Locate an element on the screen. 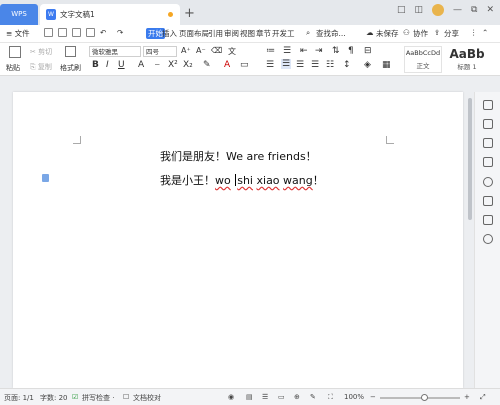 The image size is (500, 405). bullets-icon: ≔ is located at coordinates (270, 51).